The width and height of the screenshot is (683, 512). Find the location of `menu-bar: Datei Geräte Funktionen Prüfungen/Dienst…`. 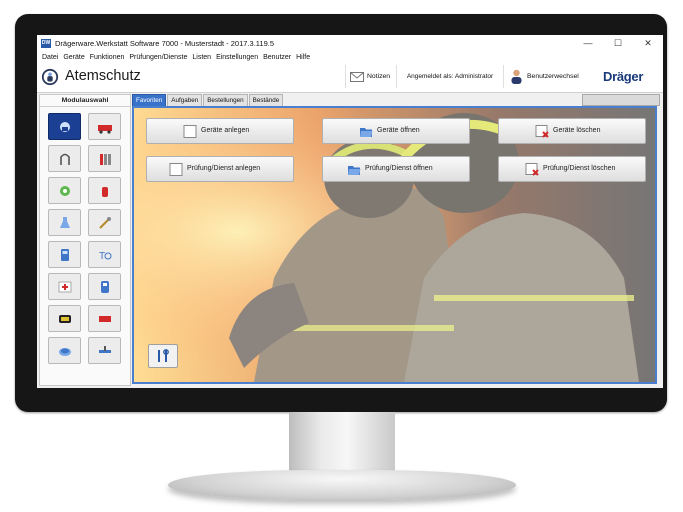

menu-bar: Datei Geräte Funktionen Prüfungen/Dienst… is located at coordinates (350, 57).